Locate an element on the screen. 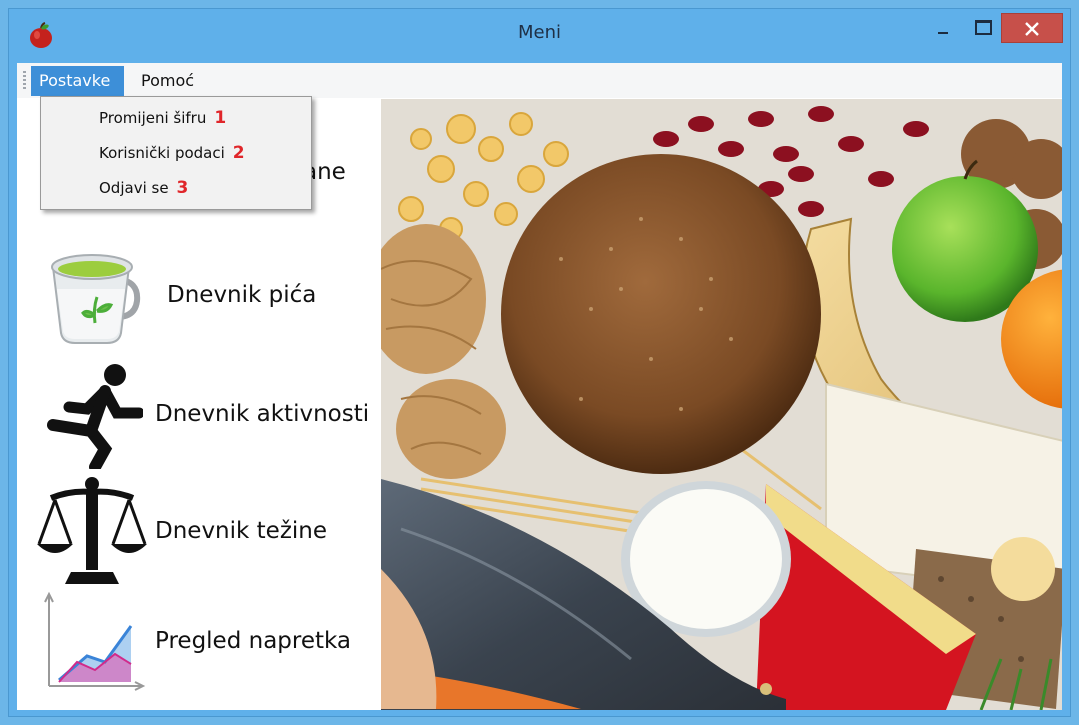 Image resolution: width=1079 pixels, height=725 pixels. nav-activity-diary: Dnevnik aktivnosti is located at coordinates (202, 418).